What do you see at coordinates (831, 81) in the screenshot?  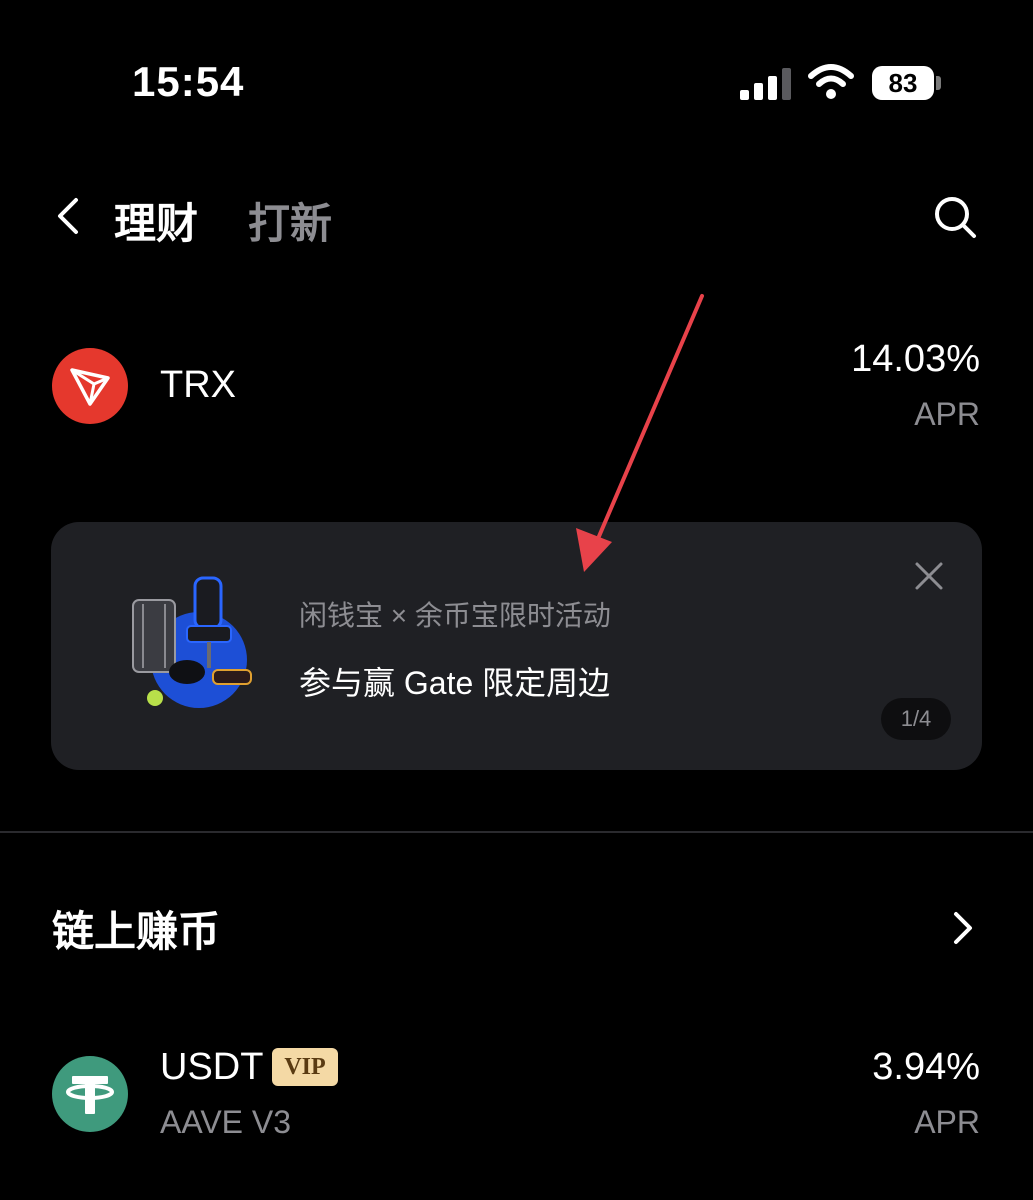 I see `wifi-icon` at bounding box center [831, 81].